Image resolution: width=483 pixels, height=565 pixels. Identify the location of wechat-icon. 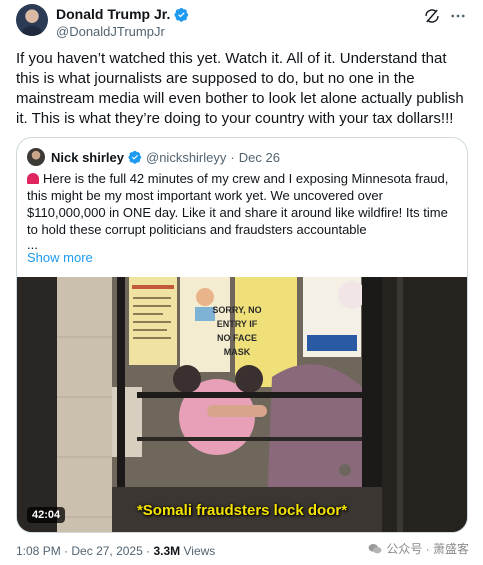
(375, 548).